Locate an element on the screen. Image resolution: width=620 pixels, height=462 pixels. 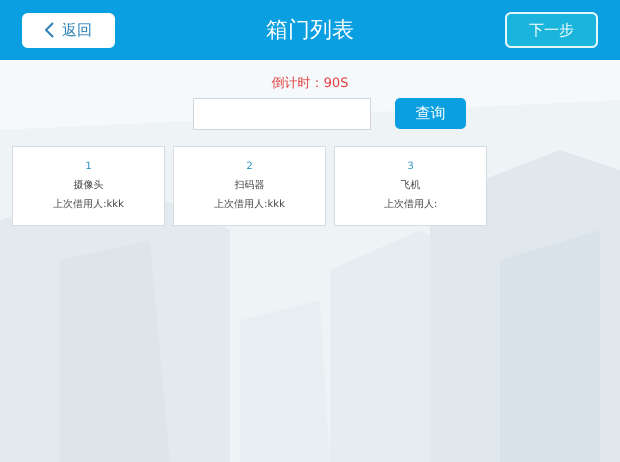
back-button: 返回 is located at coordinates (68, 30).